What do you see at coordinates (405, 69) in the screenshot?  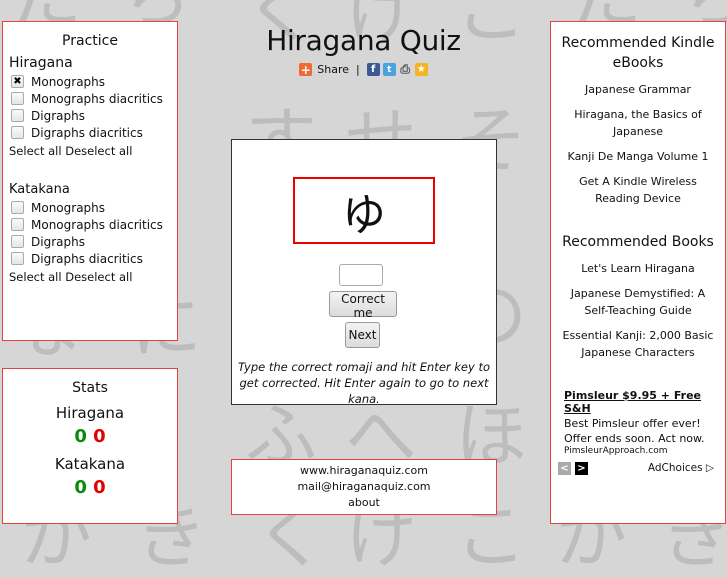 I see `print-icon: ⎙` at bounding box center [405, 69].